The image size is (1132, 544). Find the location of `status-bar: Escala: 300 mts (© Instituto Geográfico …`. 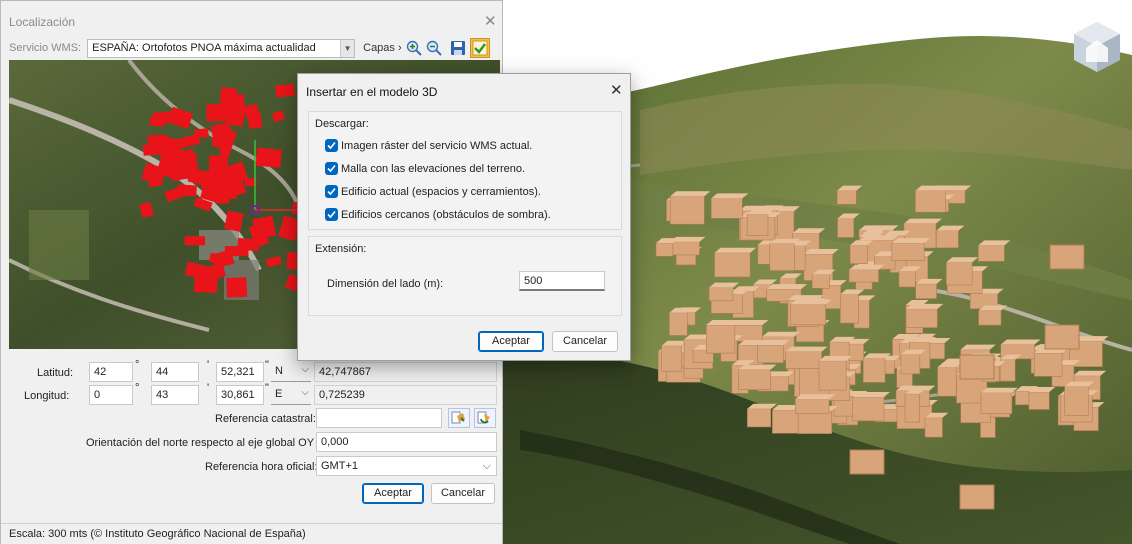

status-bar: Escala: 300 mts (© Instituto Geográfico … is located at coordinates (251, 533).